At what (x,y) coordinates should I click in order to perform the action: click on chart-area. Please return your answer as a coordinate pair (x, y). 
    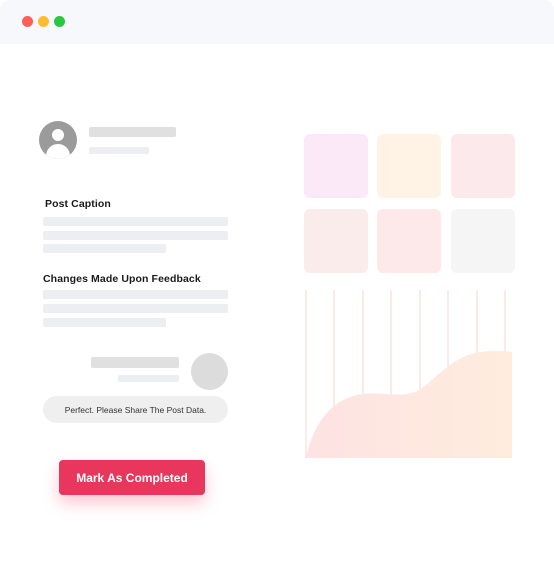
    Looking at the image, I should click on (409, 404).